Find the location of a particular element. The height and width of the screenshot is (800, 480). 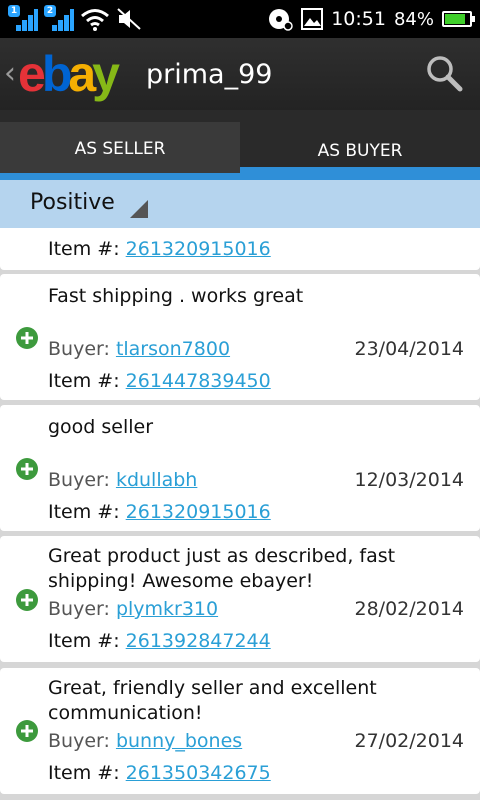

buyer-line: Buyer: kdullabh is located at coordinates (123, 480).